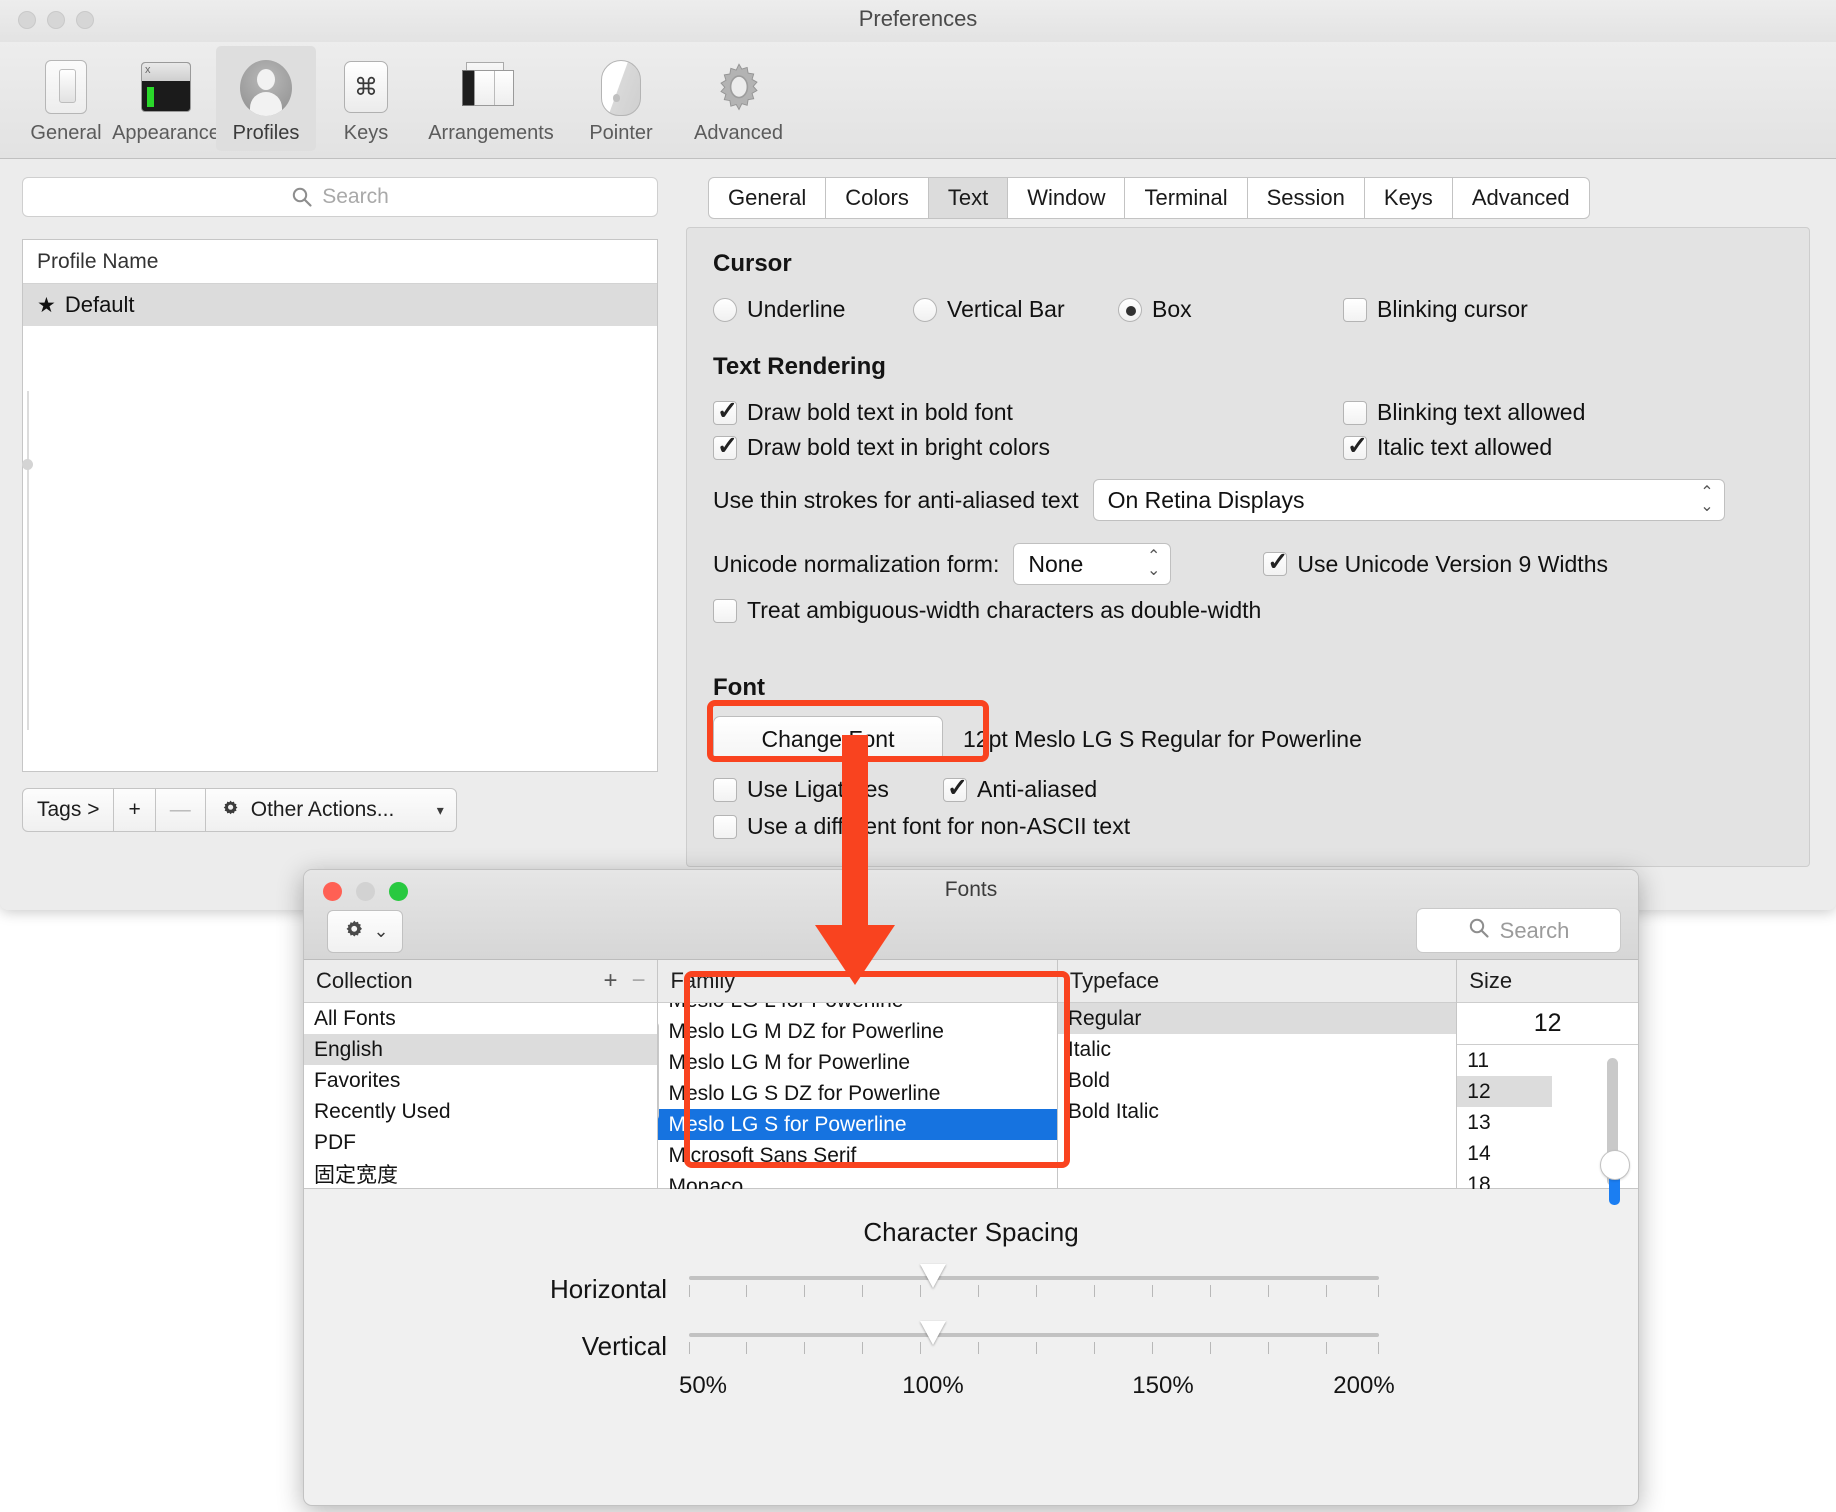 The image size is (1836, 1512). What do you see at coordinates (1034, 1340) in the screenshot?
I see `vertical-spacing-slider` at bounding box center [1034, 1340].